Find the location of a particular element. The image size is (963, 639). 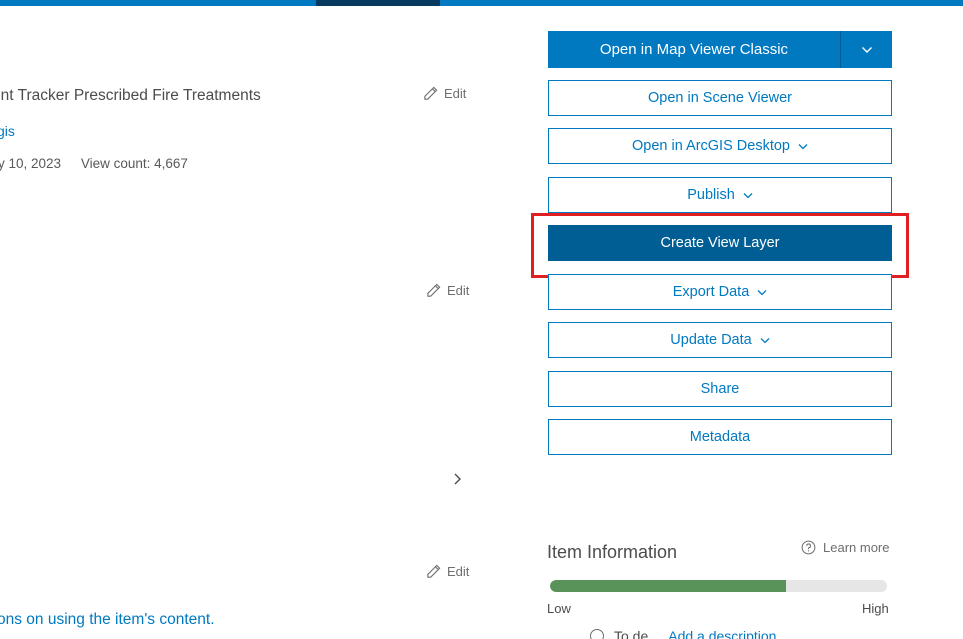

item-information-progress-bar is located at coordinates (718, 586).